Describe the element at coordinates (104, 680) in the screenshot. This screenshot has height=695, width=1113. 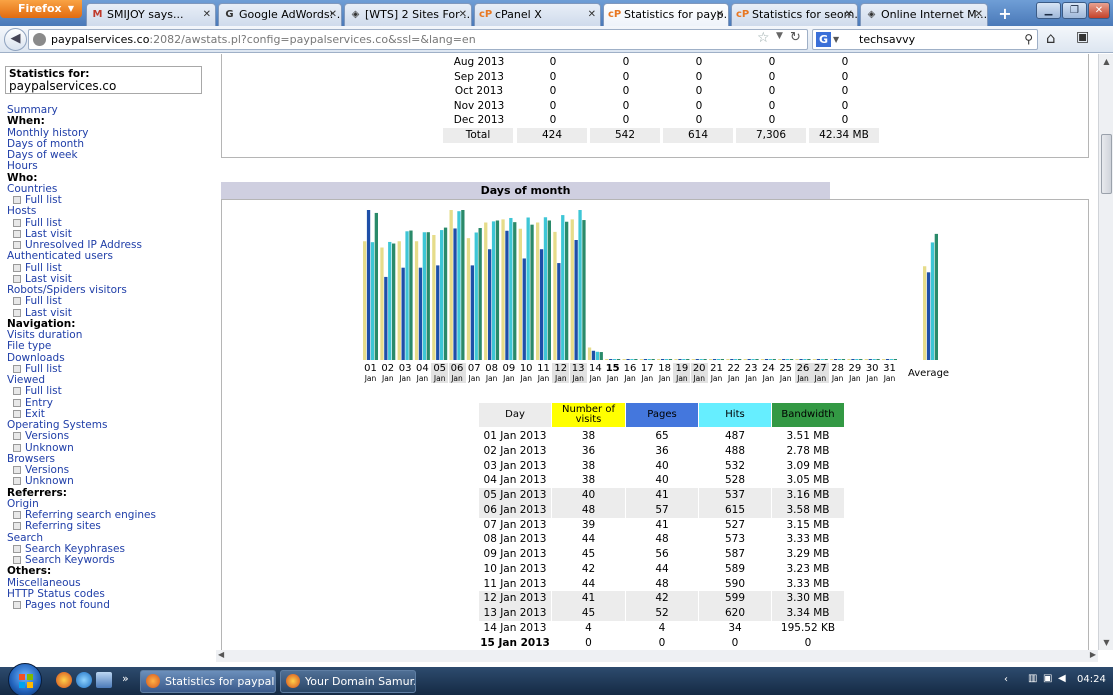
I see `show-desktop-quicklaunch-icon` at that location.